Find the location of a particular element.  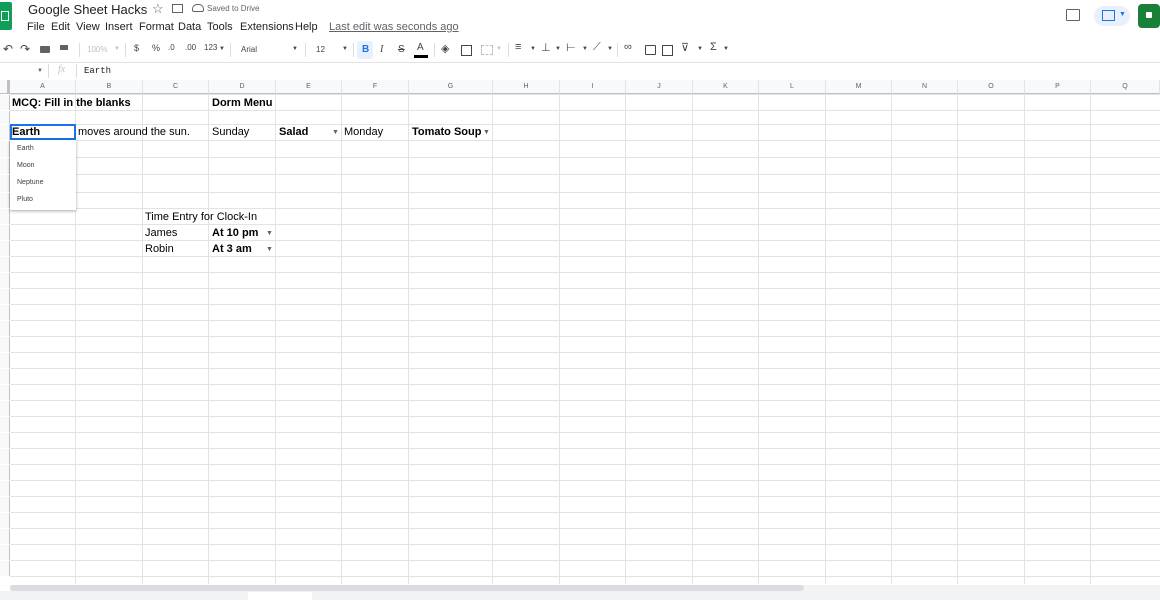

horizontal-align-dropdown-icon: ▼ is located at coordinates (533, 49).